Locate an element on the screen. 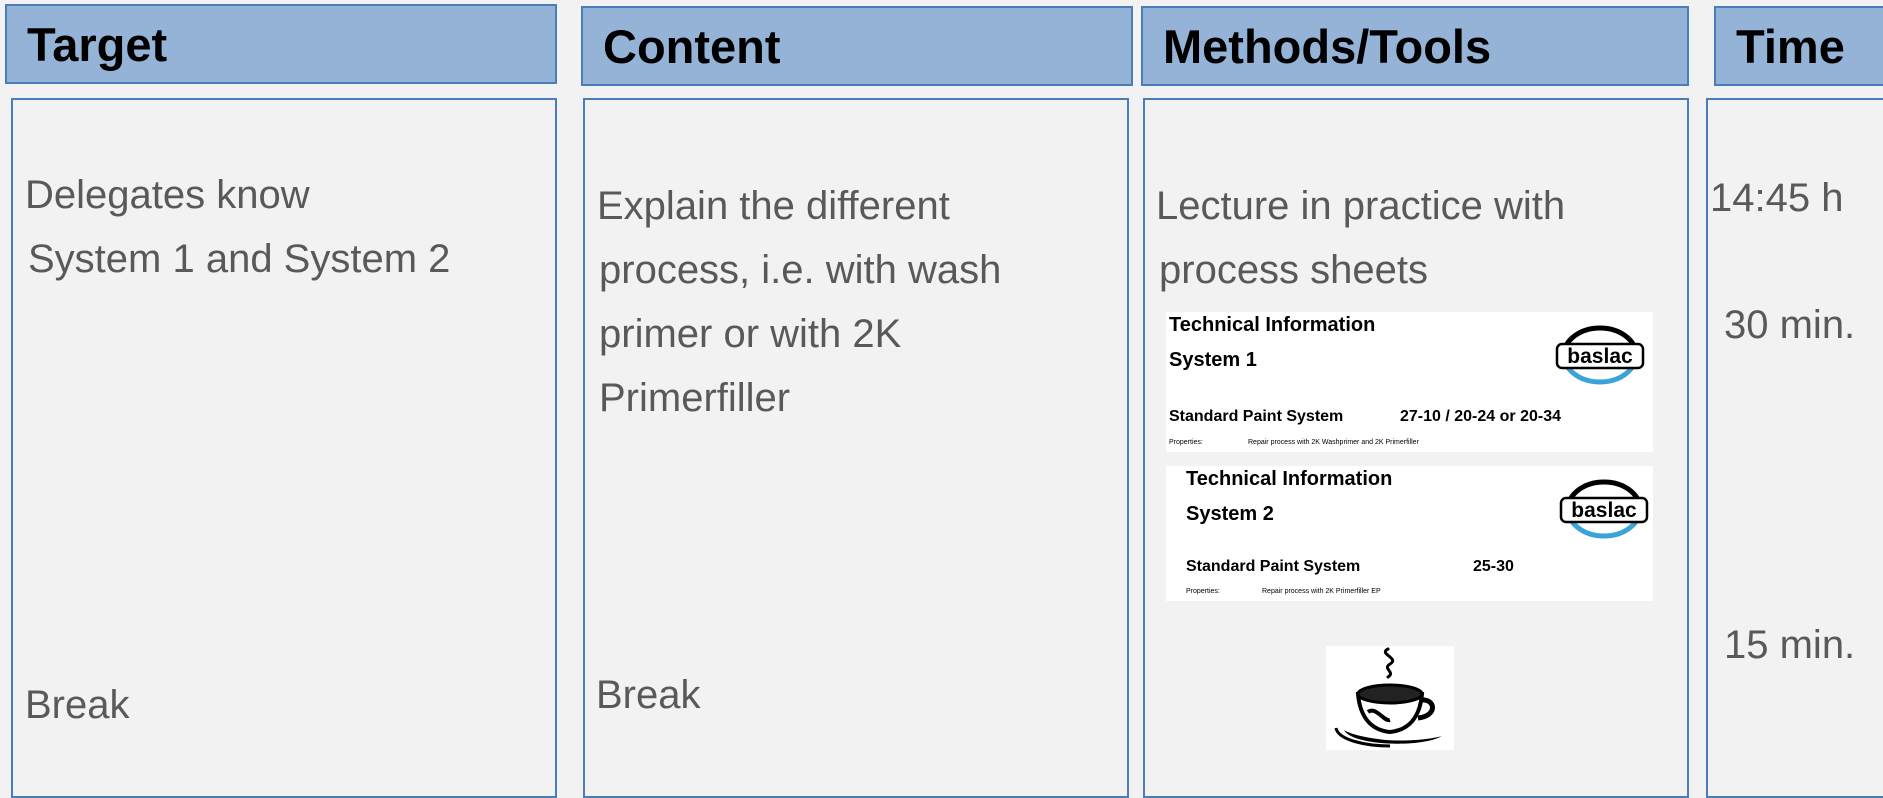 The width and height of the screenshot is (1883, 798). header-methods: Methods/Tools is located at coordinates (1415, 46).